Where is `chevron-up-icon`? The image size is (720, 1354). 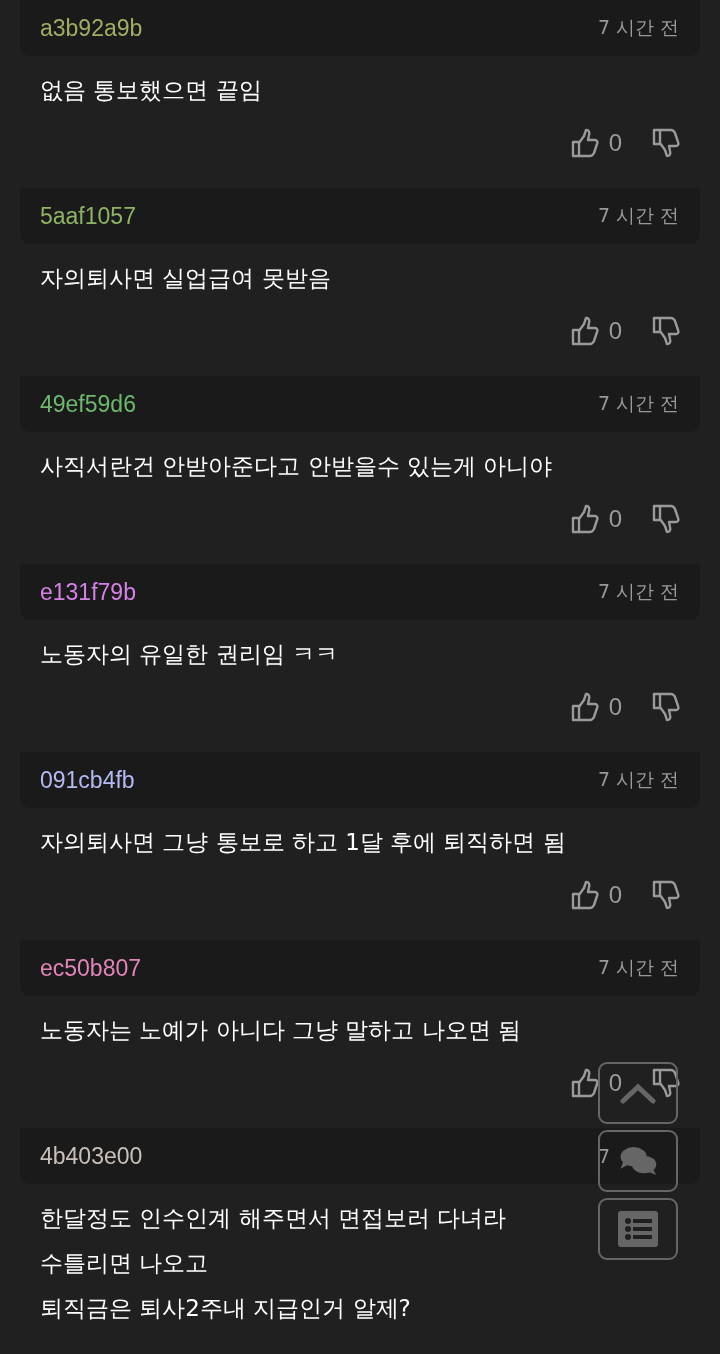 chevron-up-icon is located at coordinates (638, 1093).